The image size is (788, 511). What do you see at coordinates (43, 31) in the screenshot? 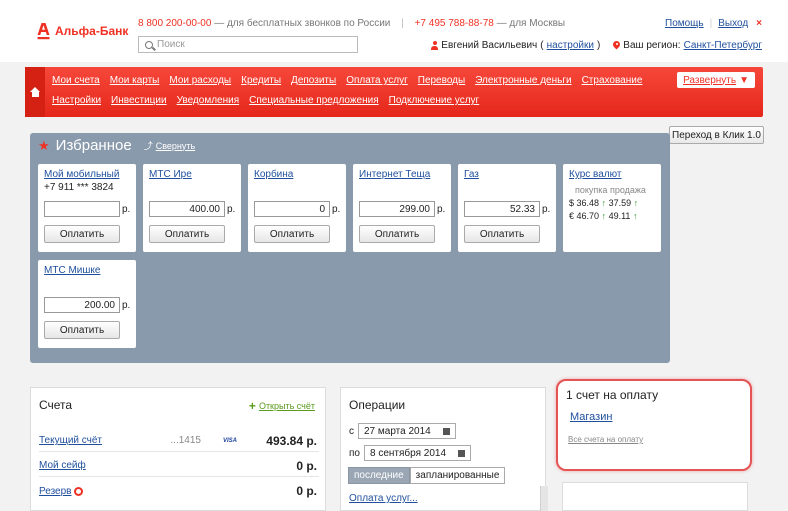
I see `alfa-logo-icon` at bounding box center [43, 31].